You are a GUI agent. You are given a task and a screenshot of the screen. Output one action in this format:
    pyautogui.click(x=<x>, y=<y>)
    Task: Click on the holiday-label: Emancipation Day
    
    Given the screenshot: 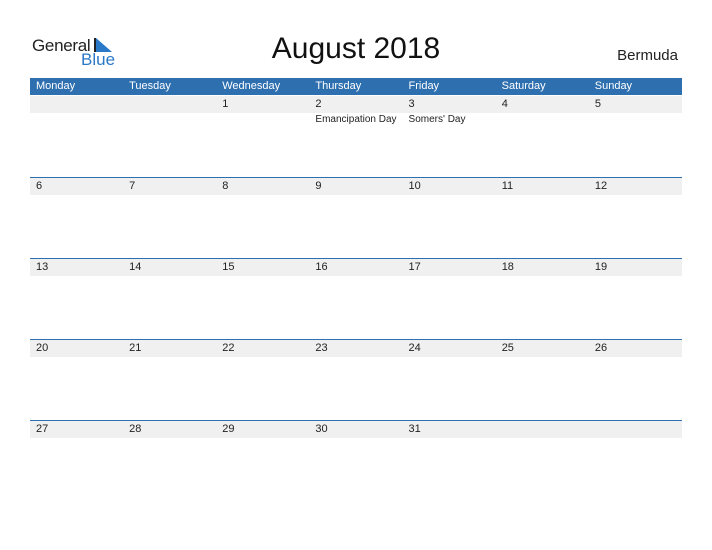 What is the action you would take?
    pyautogui.click(x=356, y=119)
    